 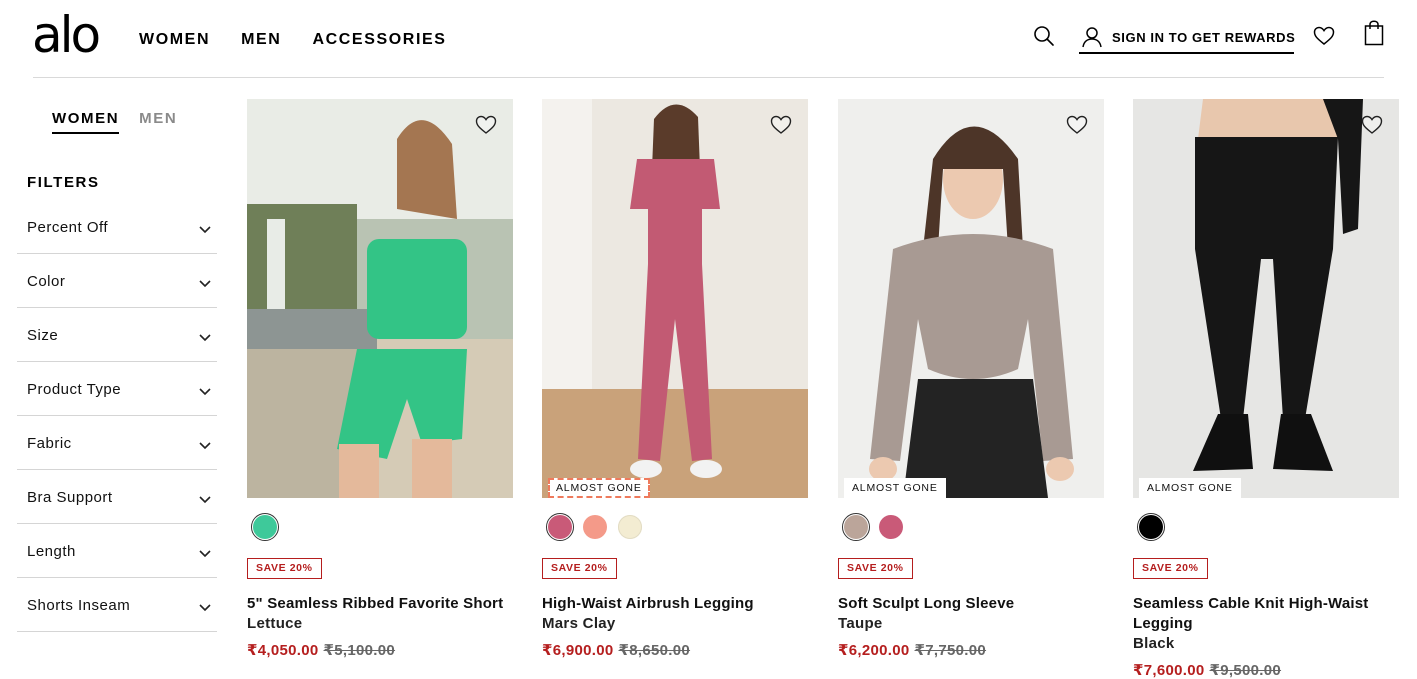 I want to click on filter-color: Color, so click(x=117, y=281).